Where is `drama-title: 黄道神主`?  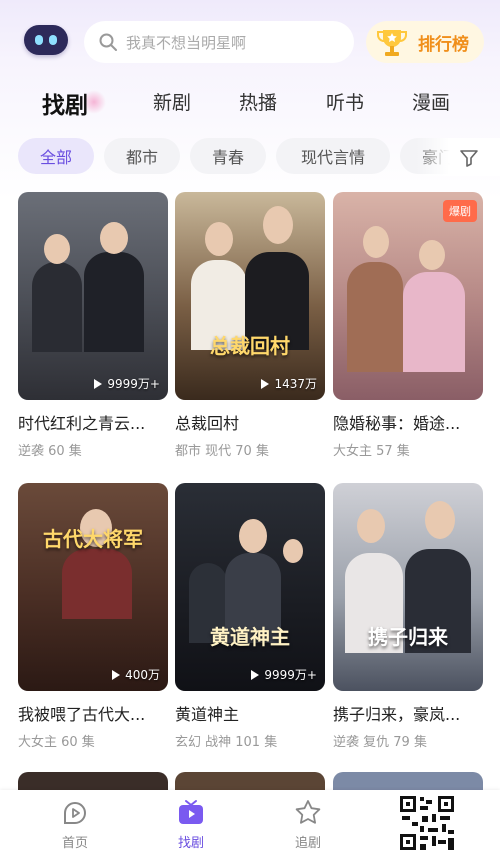
drama-title: 黄道神主 is located at coordinates (207, 714).